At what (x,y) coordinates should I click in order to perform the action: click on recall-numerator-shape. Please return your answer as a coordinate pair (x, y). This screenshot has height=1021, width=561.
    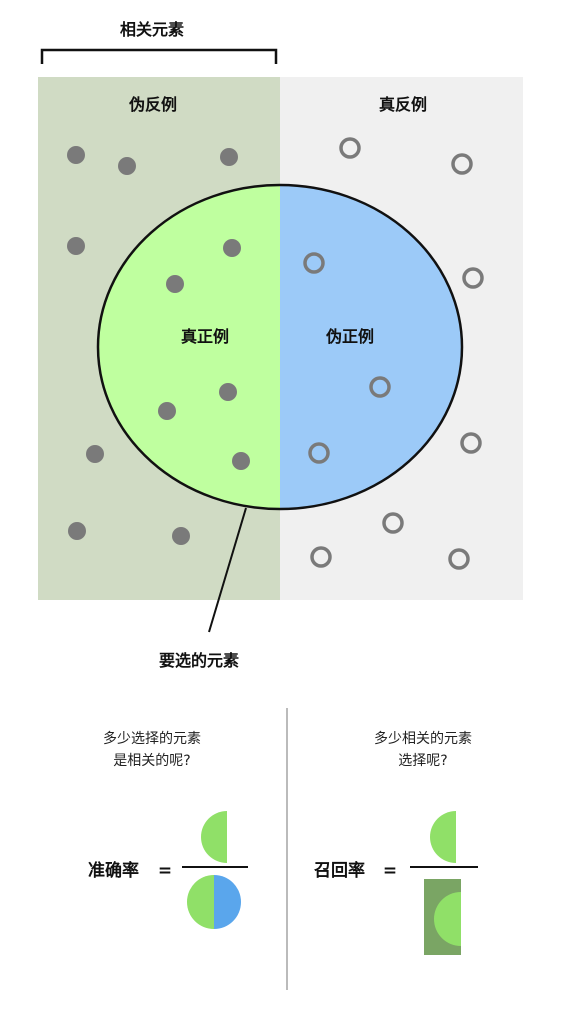
    Looking at the image, I should click on (443, 837).